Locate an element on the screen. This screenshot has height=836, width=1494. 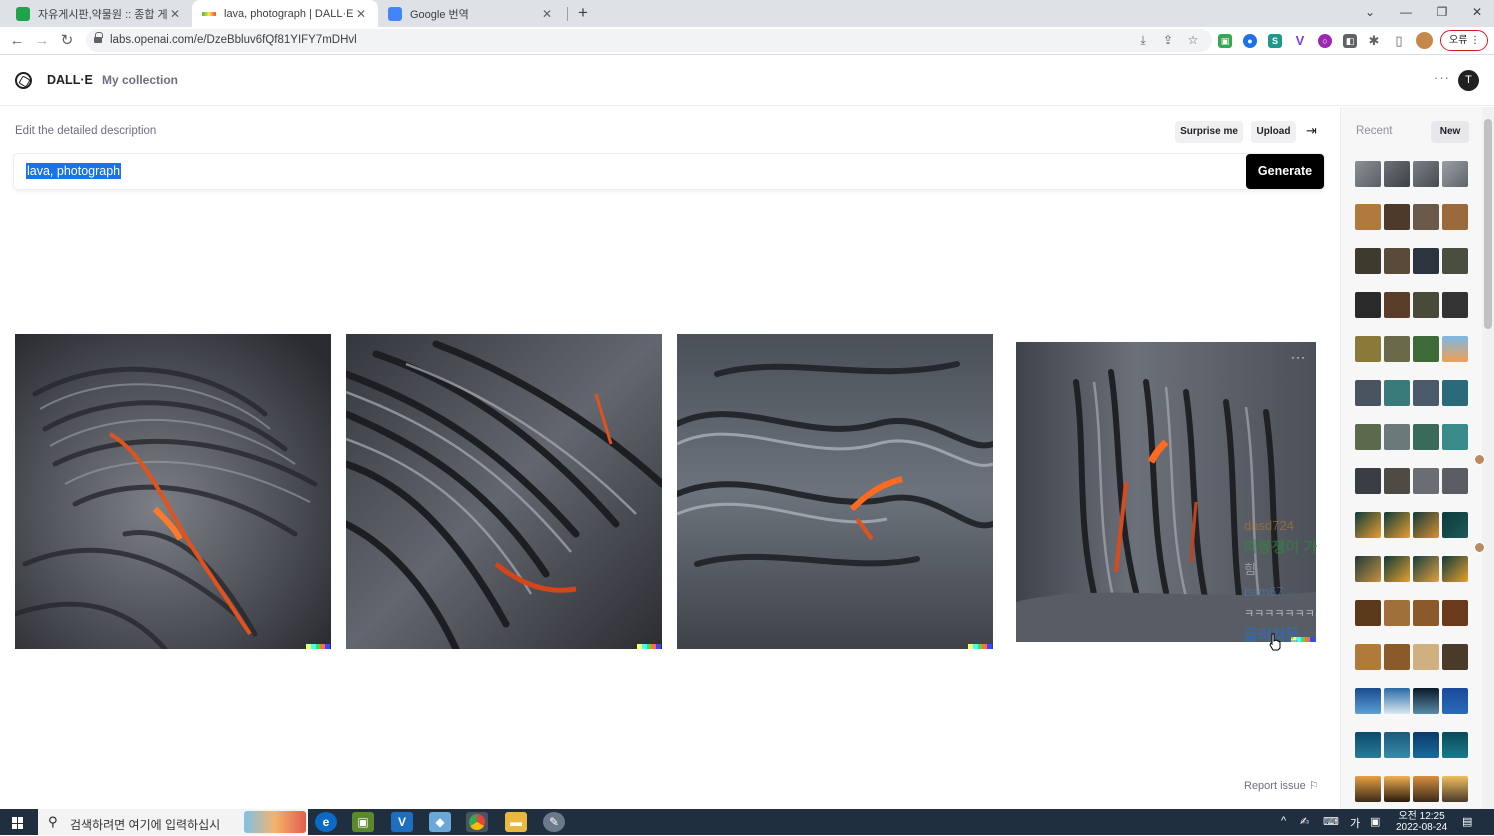
nav-my-collection: My collection is located at coordinates (140, 80).